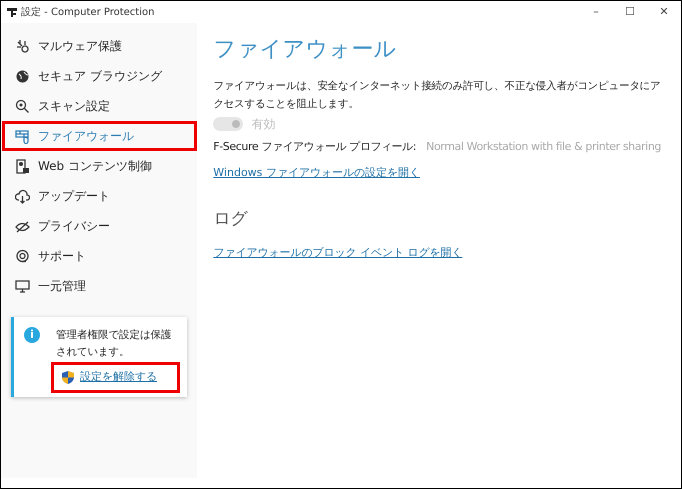 Image resolution: width=682 pixels, height=489 pixels. What do you see at coordinates (100, 256) in the screenshot?
I see `sidebar-item: サポート` at bounding box center [100, 256].